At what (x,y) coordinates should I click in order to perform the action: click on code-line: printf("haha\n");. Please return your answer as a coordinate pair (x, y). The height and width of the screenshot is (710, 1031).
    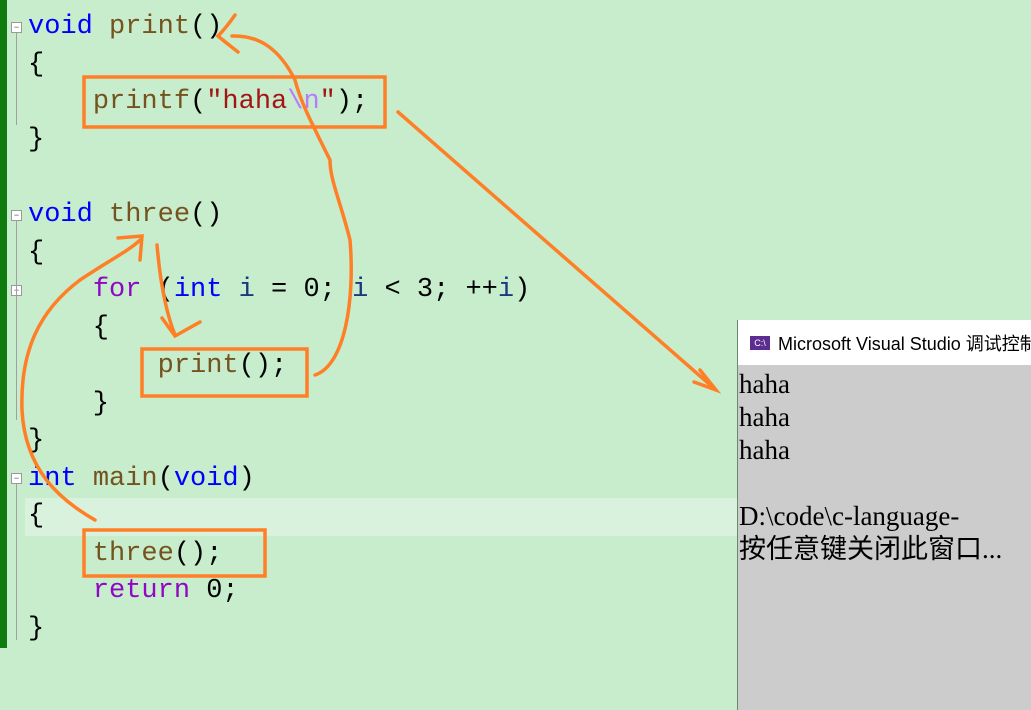
    Looking at the image, I should click on (198, 102).